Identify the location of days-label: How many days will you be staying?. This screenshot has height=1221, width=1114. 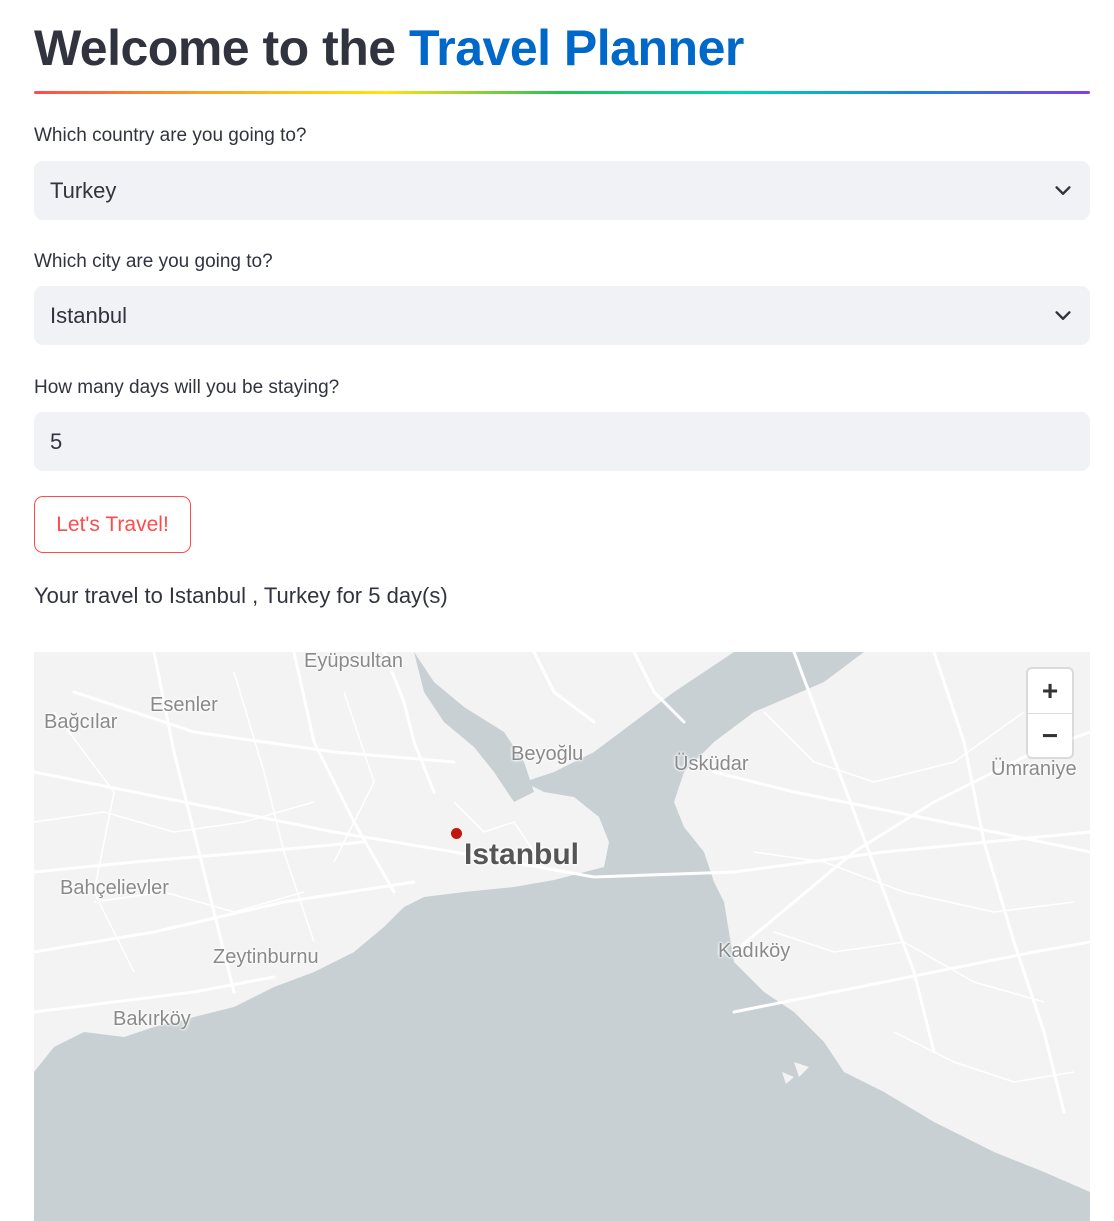
(187, 387).